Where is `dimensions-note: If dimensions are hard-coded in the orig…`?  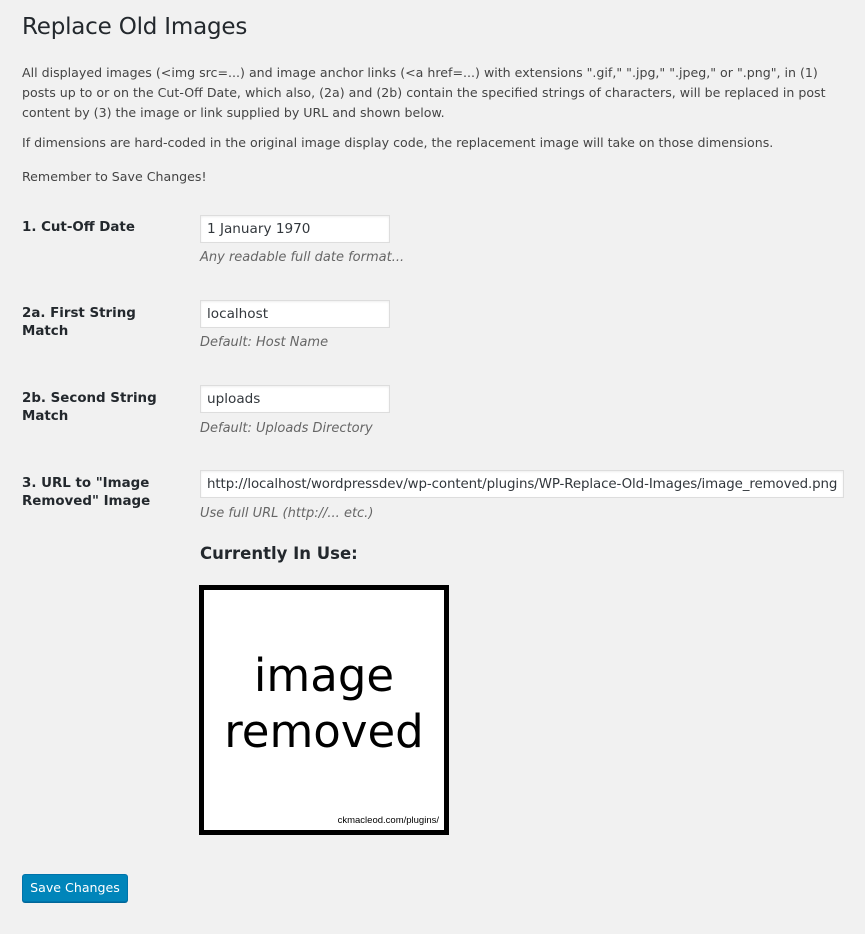
dimensions-note: If dimensions are hard-coded in the orig… is located at coordinates (398, 142).